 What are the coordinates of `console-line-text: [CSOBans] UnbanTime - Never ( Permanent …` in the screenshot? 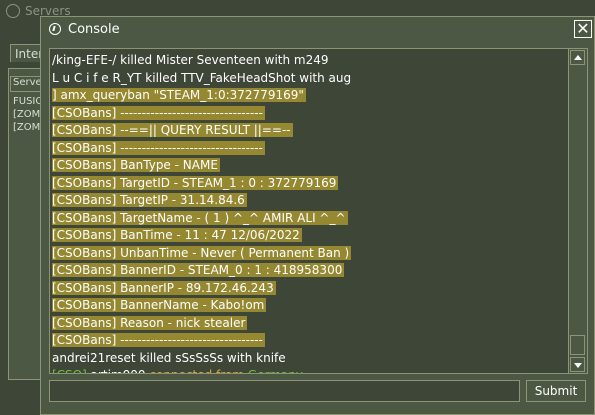 It's located at (202, 252).